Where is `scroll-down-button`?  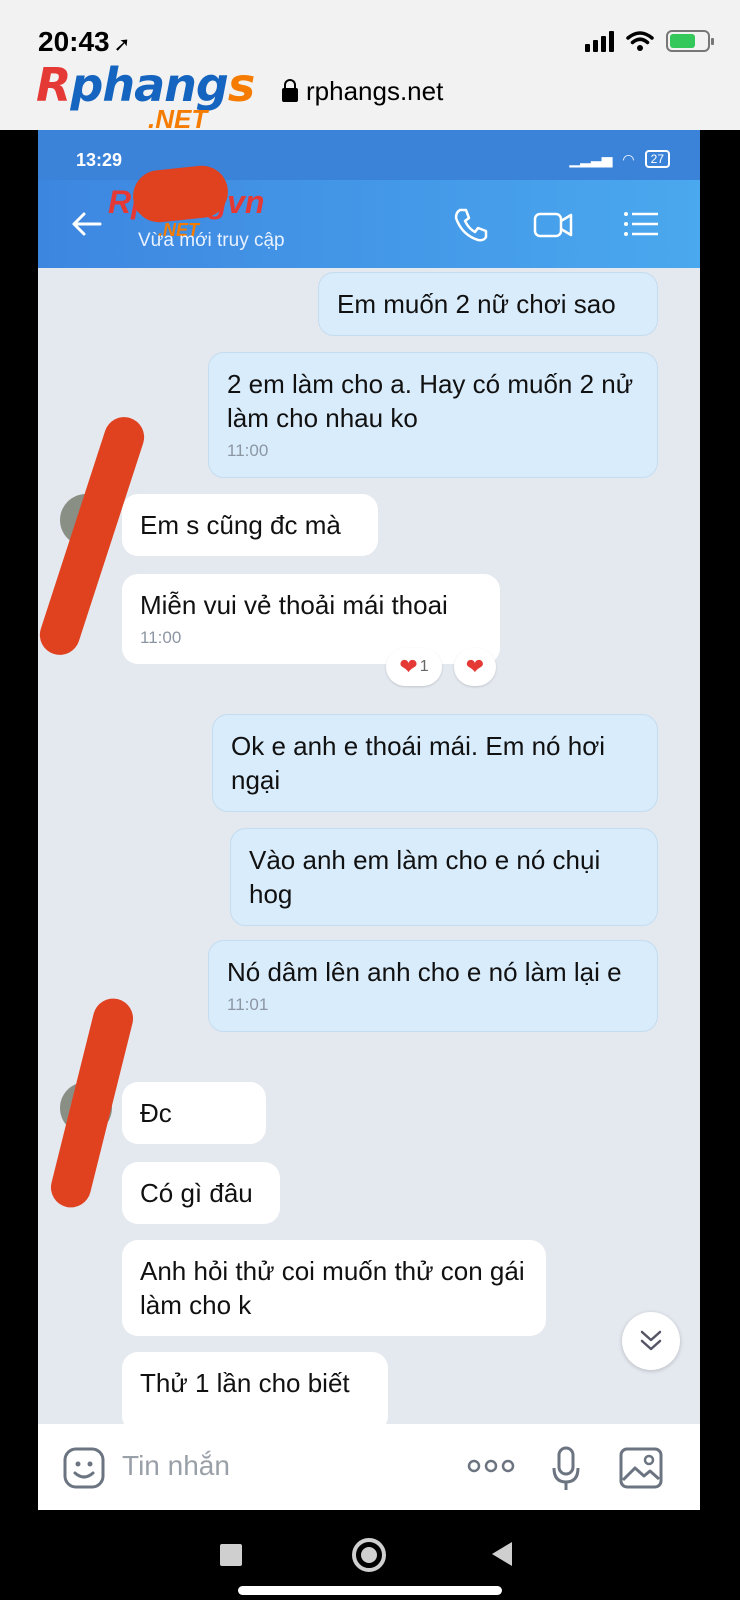
scroll-down-button is located at coordinates (651, 1341).